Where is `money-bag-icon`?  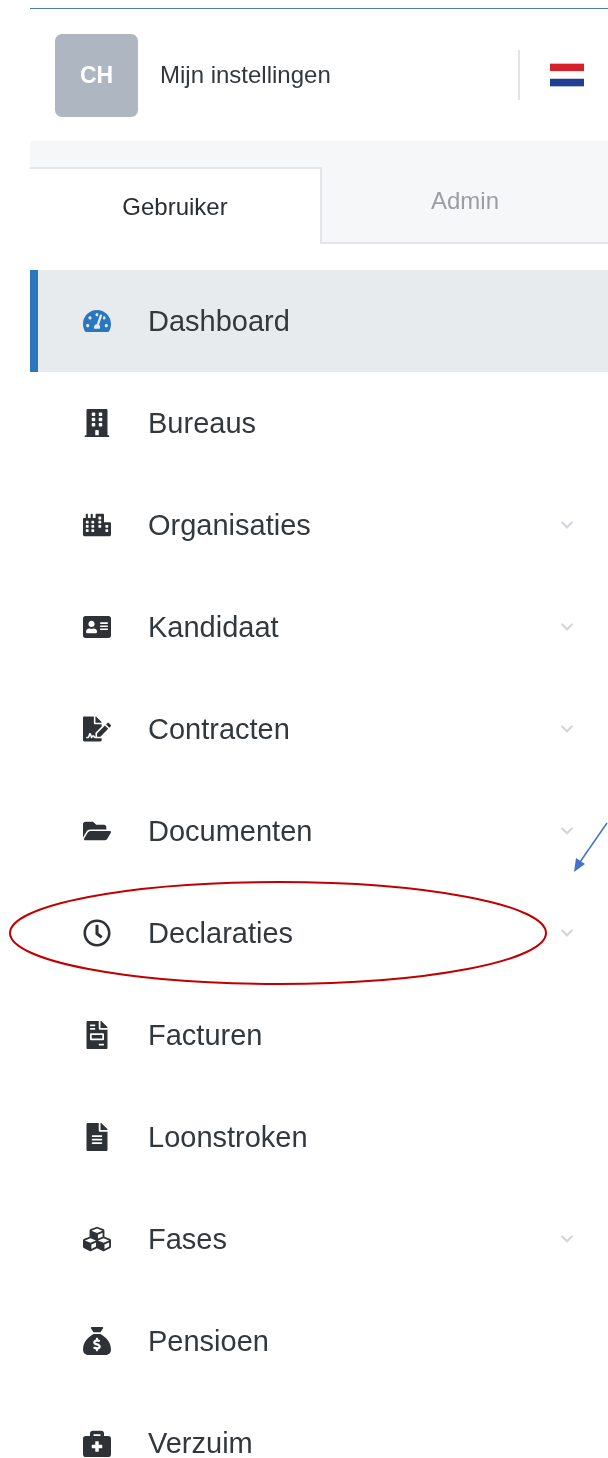
money-bag-icon is located at coordinates (97, 1341).